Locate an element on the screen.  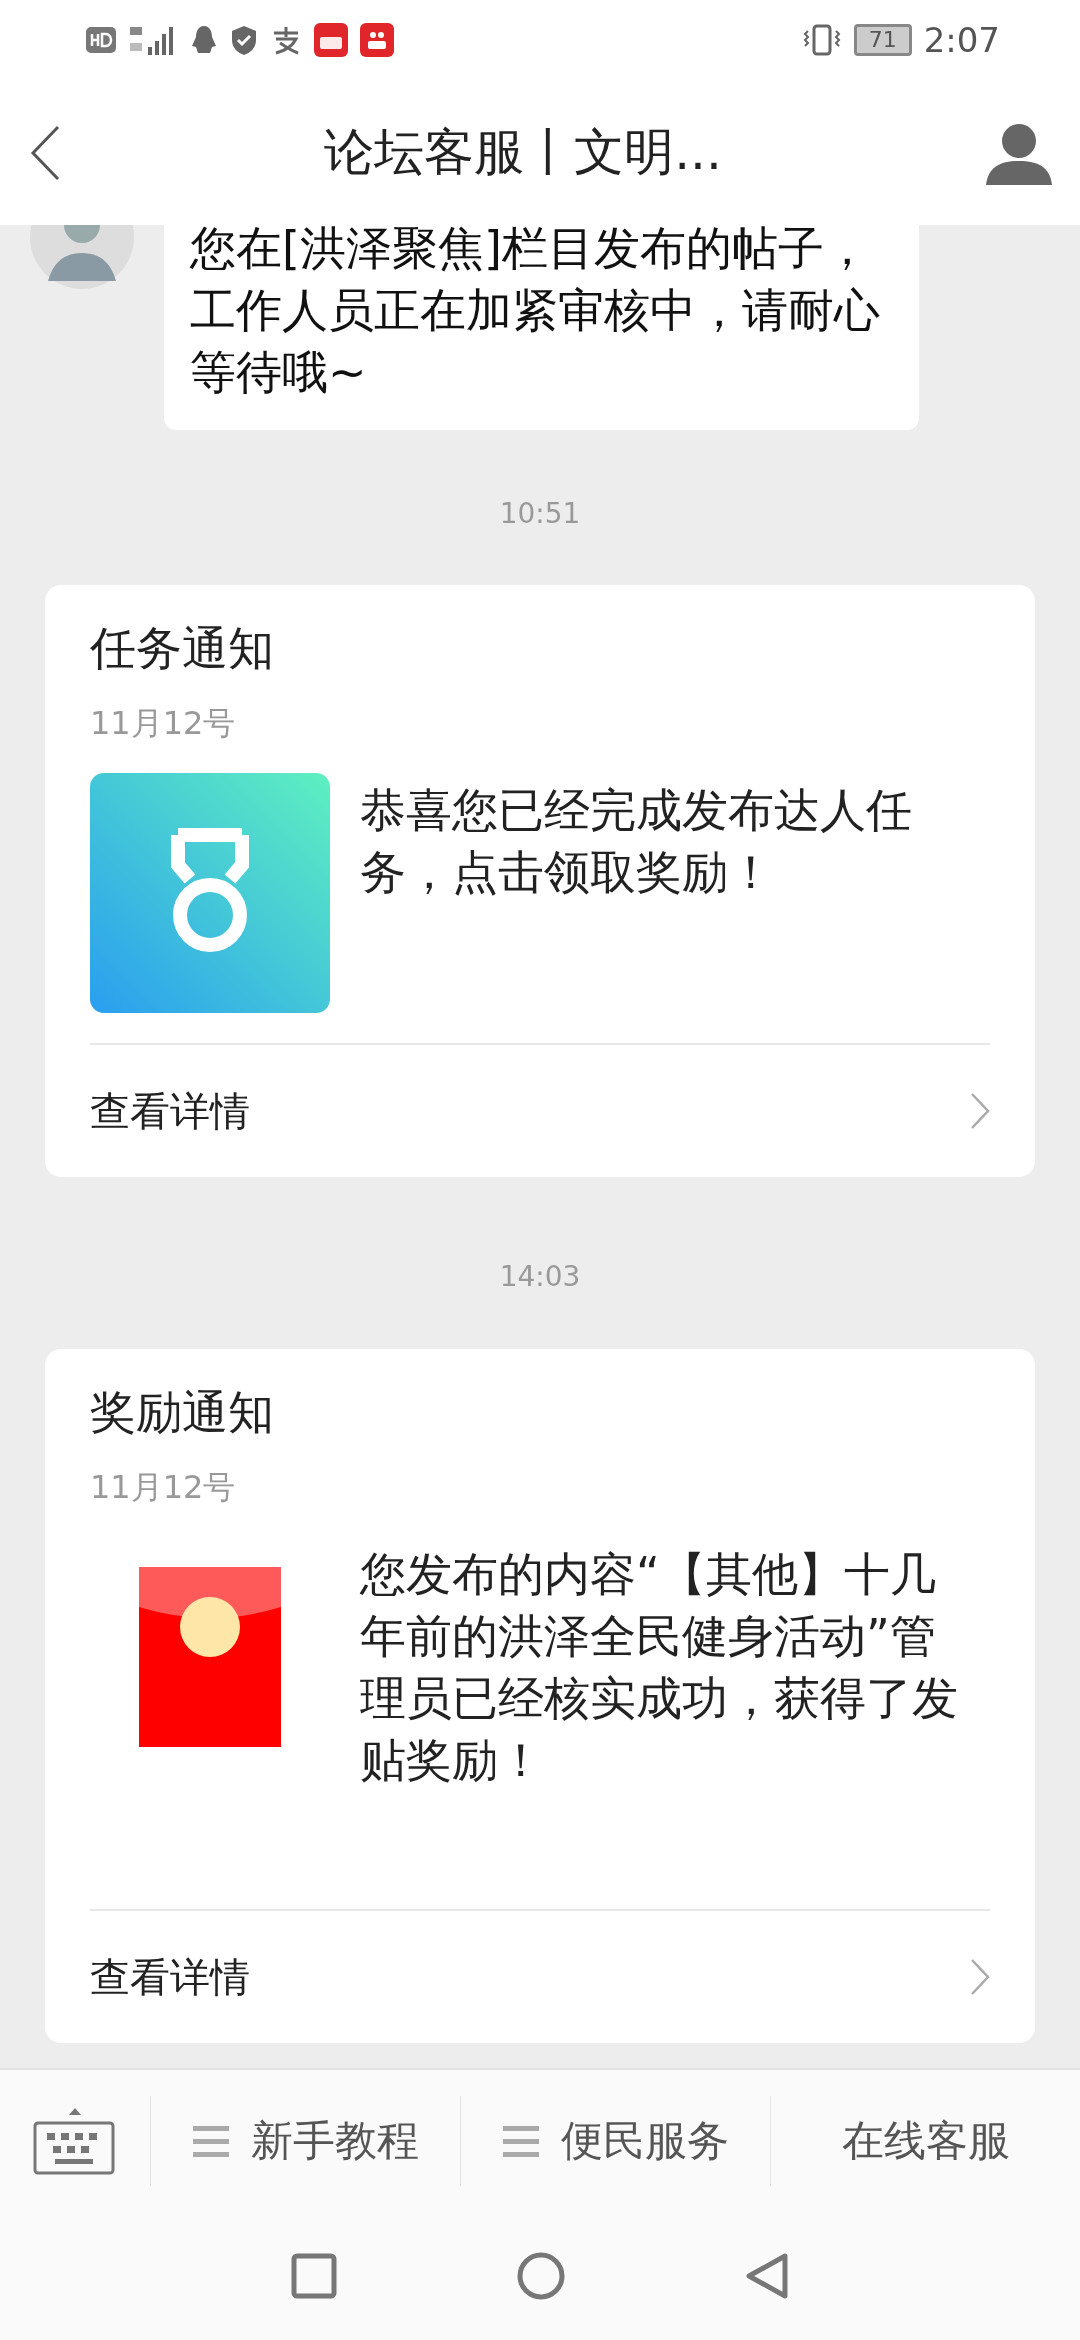
notification-text: 恭喜您已经完成发布达人任务，点击领取奖励！ is located at coordinates (636, 841).